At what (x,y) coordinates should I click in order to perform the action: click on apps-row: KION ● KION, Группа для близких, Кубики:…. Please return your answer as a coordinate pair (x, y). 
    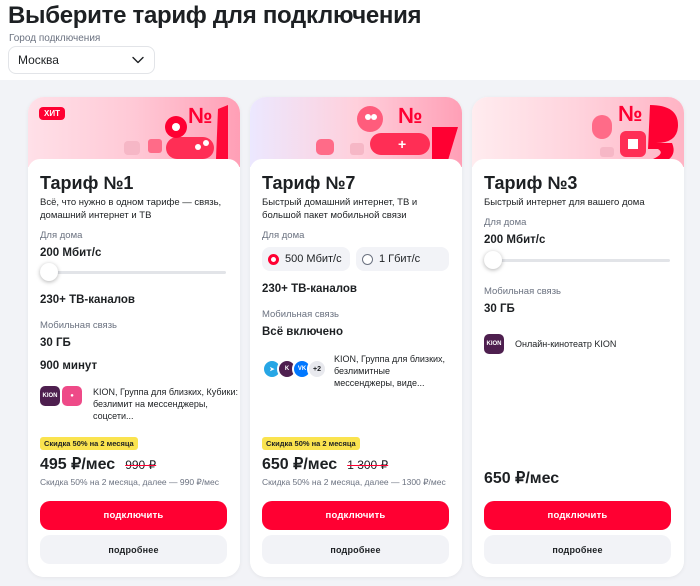
    Looking at the image, I should click on (140, 404).